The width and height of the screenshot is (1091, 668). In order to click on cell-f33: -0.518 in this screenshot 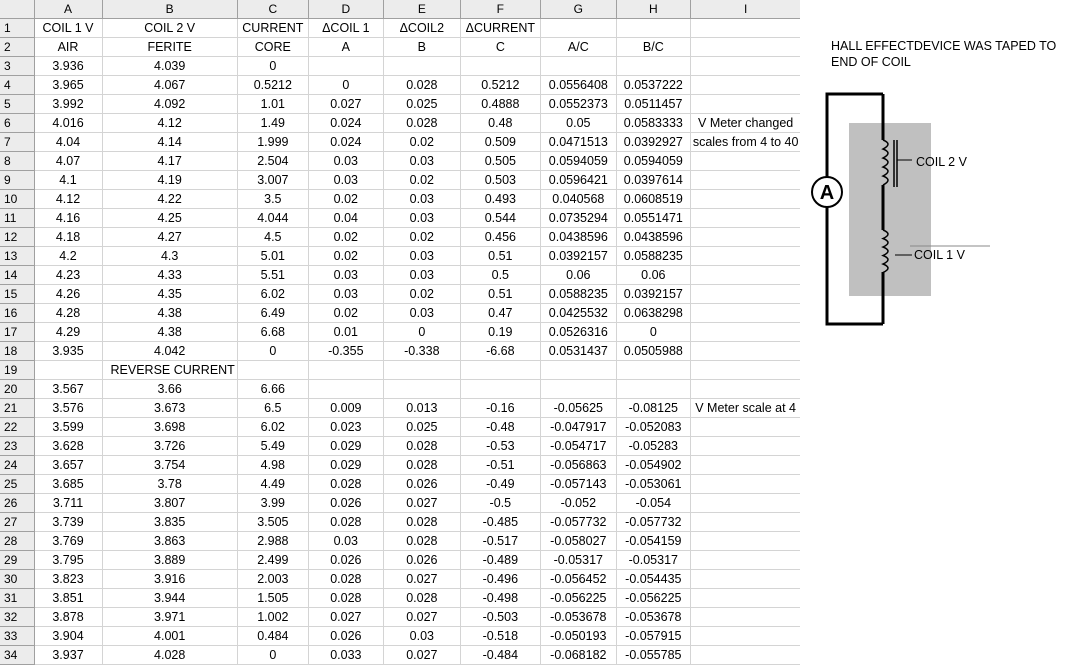, I will do `click(500, 636)`.